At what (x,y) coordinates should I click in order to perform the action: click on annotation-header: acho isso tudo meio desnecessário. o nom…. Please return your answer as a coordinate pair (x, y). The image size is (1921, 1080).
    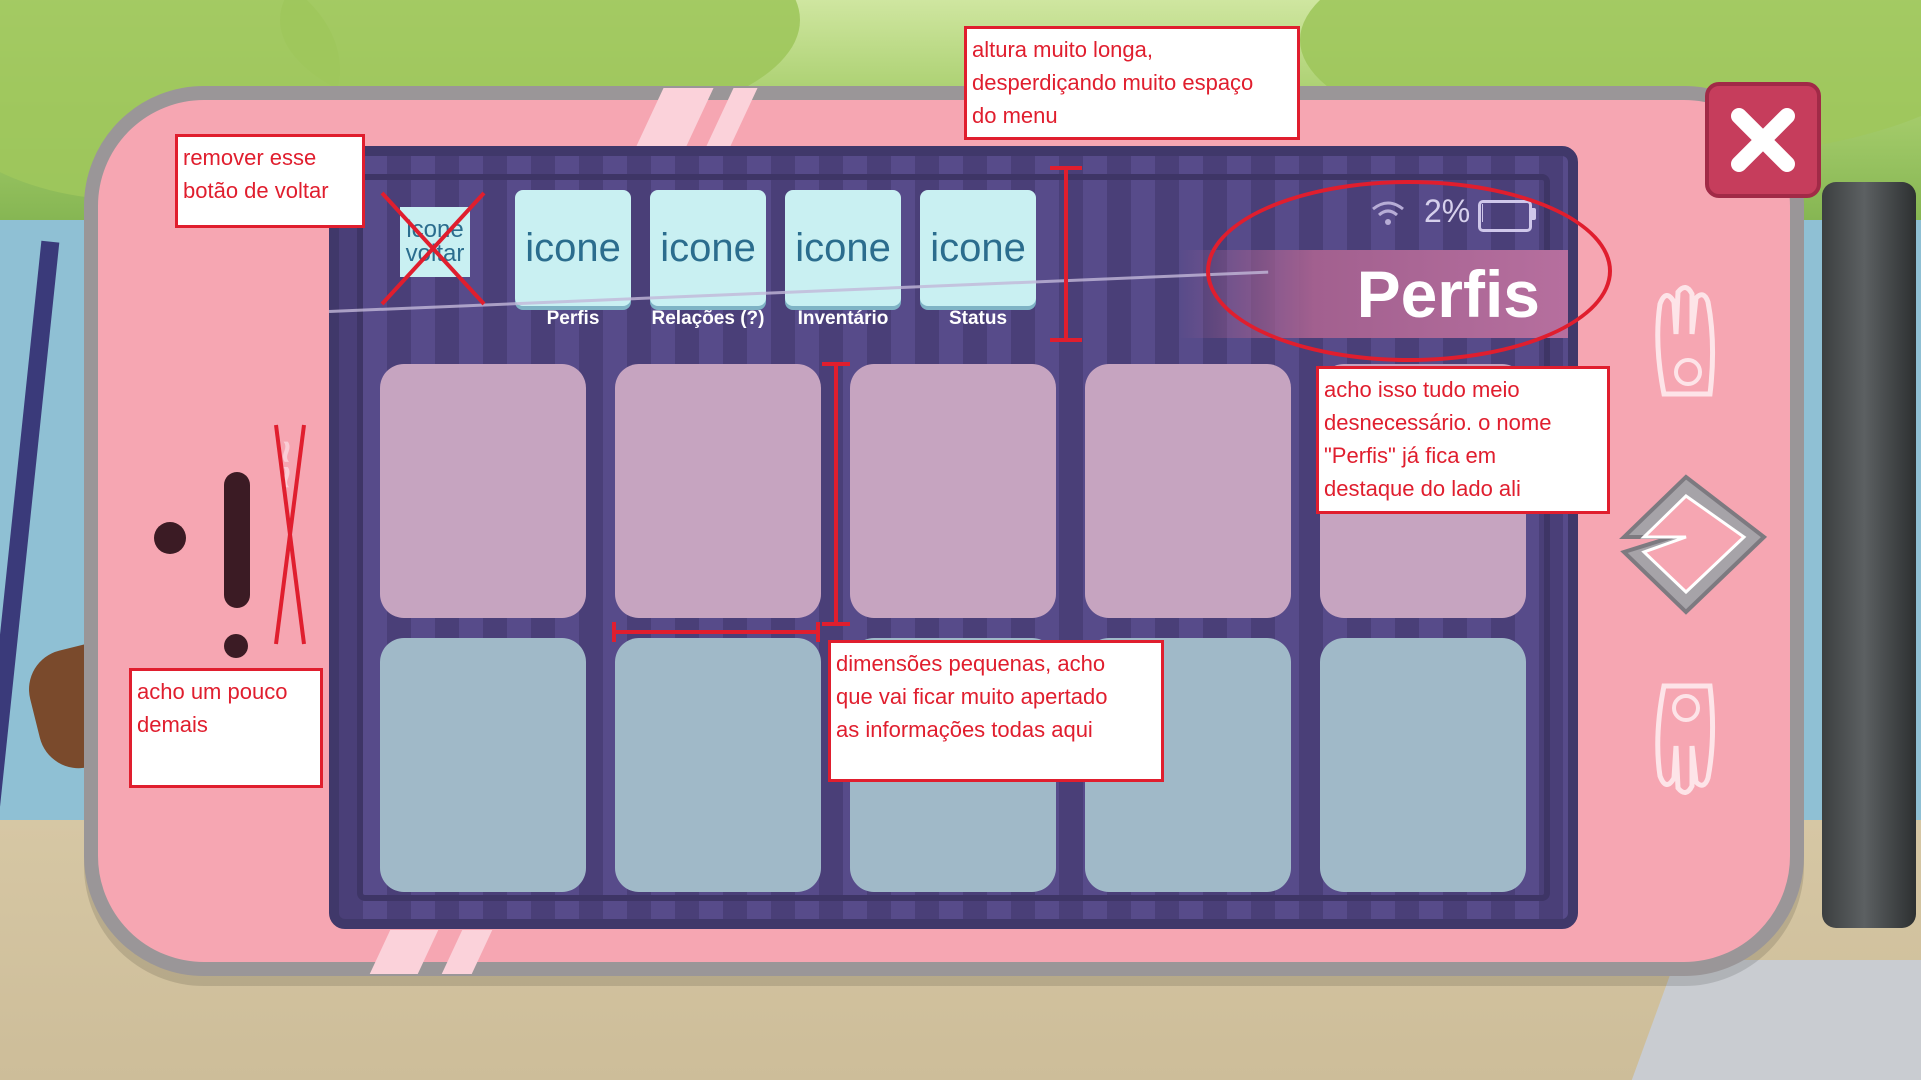
    Looking at the image, I should click on (1463, 440).